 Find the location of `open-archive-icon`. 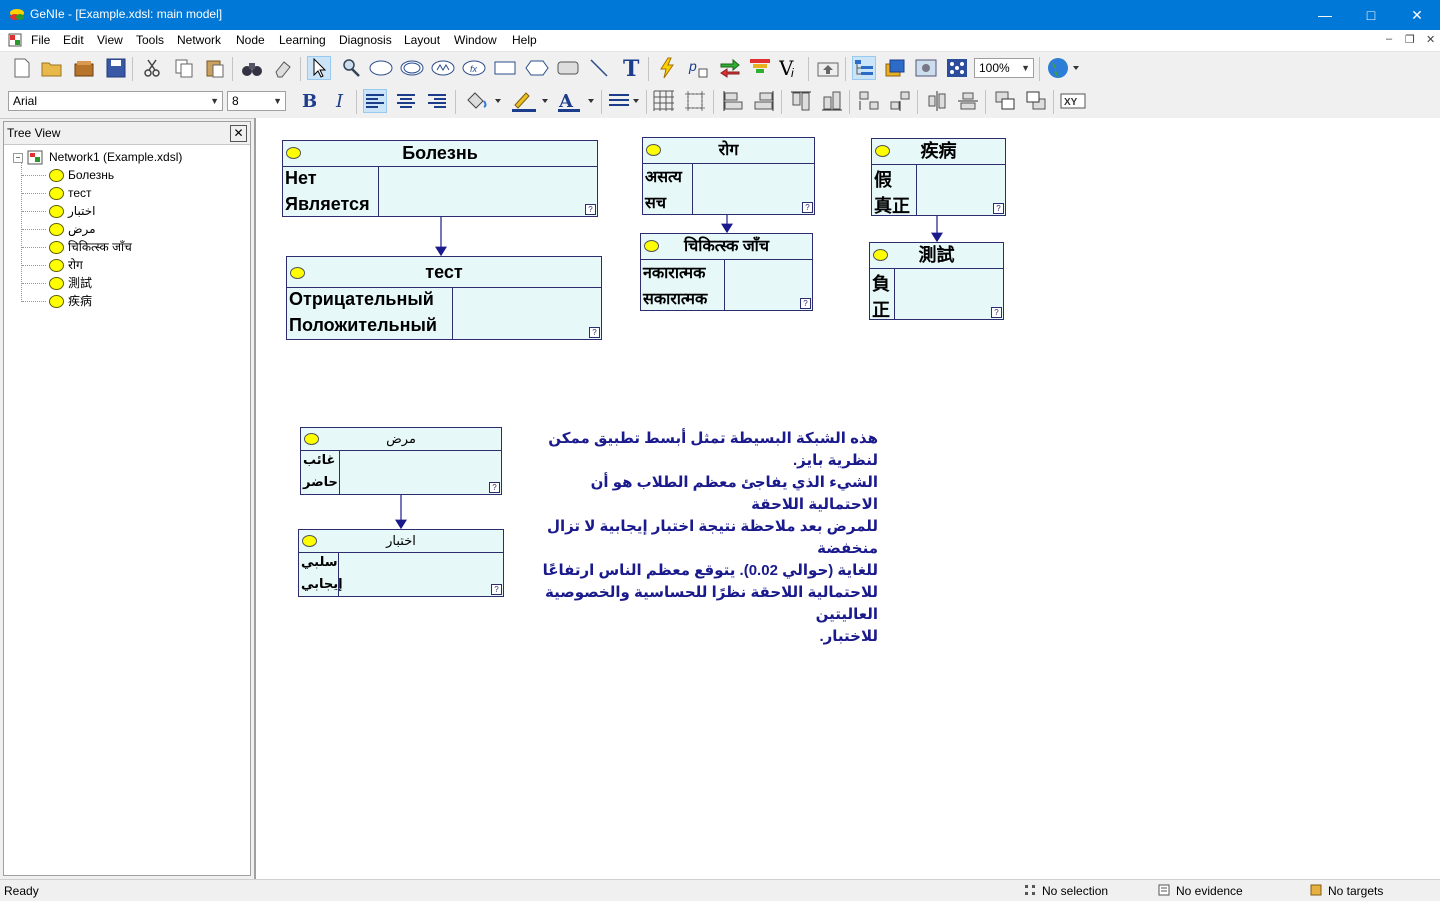

open-archive-icon is located at coordinates (84, 68).